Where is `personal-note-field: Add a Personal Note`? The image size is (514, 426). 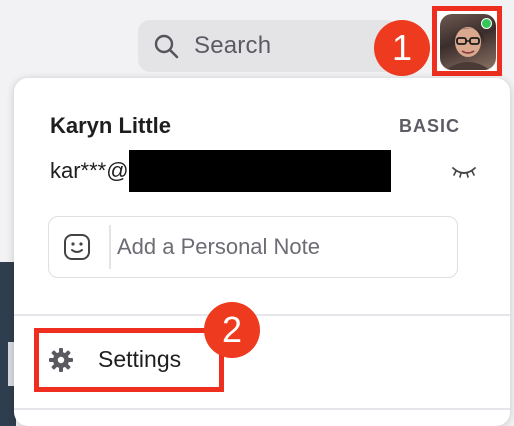 personal-note-field: Add a Personal Note is located at coordinates (253, 247).